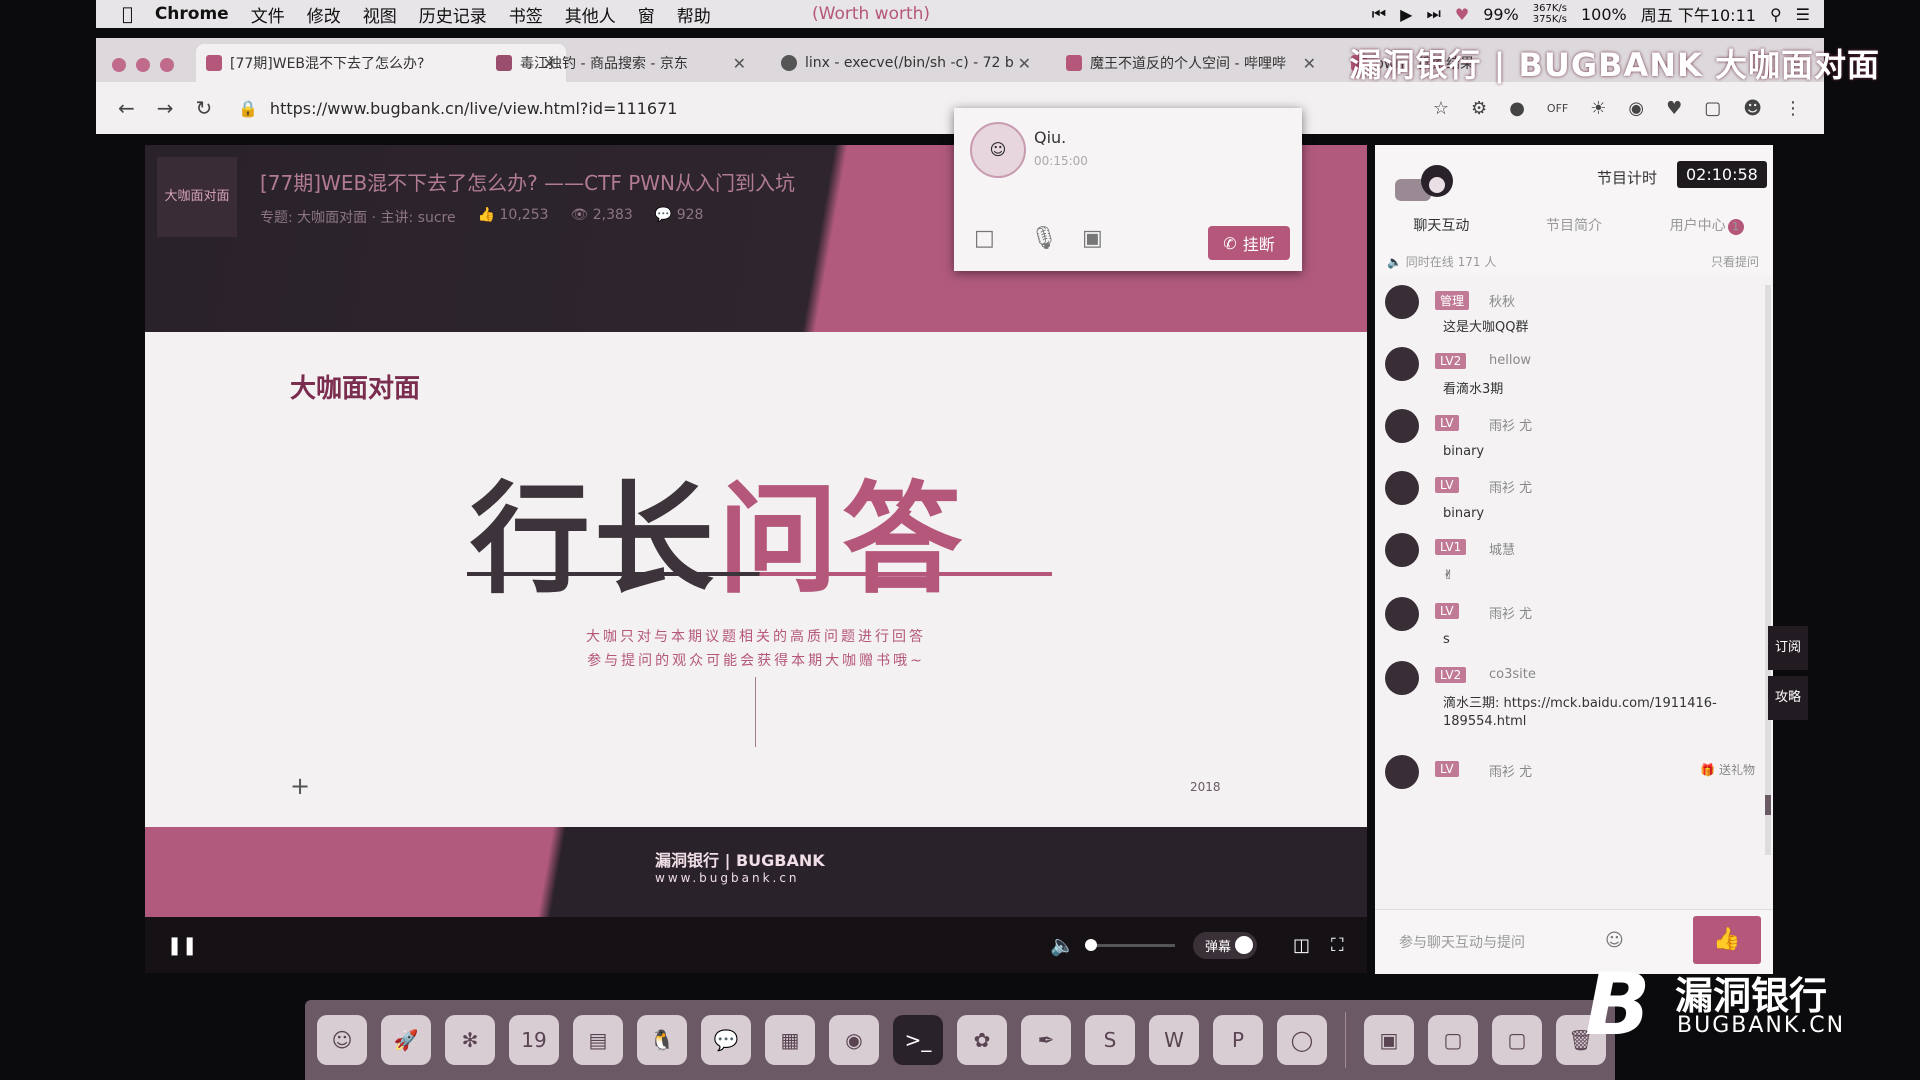 The width and height of the screenshot is (1920, 1080). Describe the element at coordinates (1379, 14) in the screenshot. I see `prev-track-icon: ⏮` at that location.